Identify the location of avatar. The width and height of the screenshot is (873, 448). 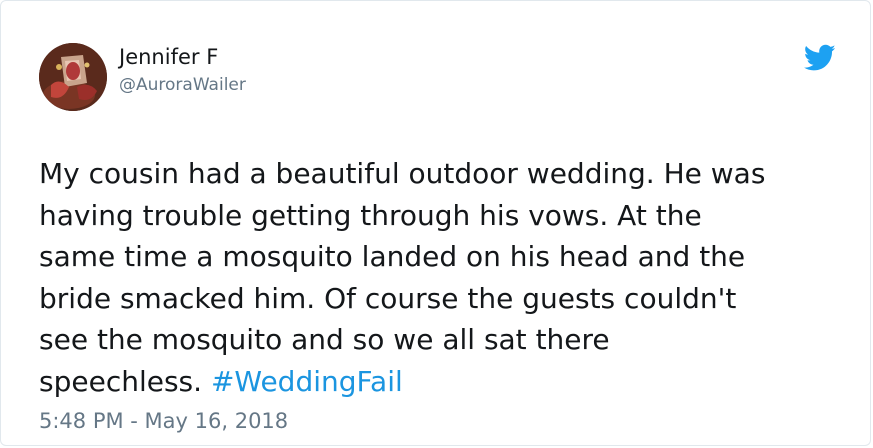
(73, 77).